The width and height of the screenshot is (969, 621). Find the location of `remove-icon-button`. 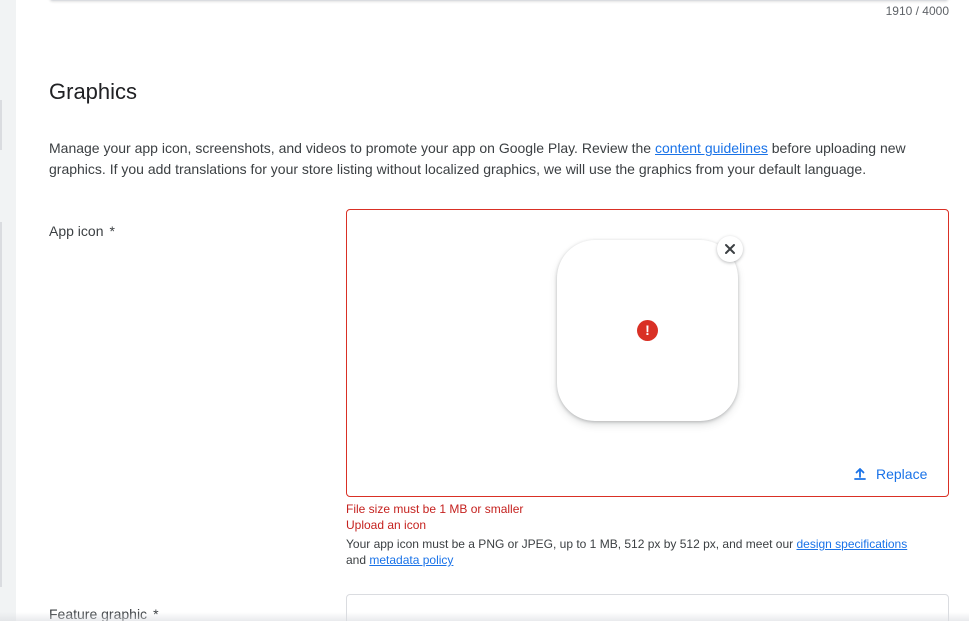

remove-icon-button is located at coordinates (730, 249).